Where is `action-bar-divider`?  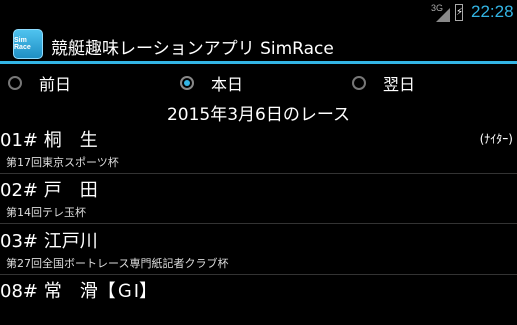
action-bar-divider is located at coordinates (258, 62).